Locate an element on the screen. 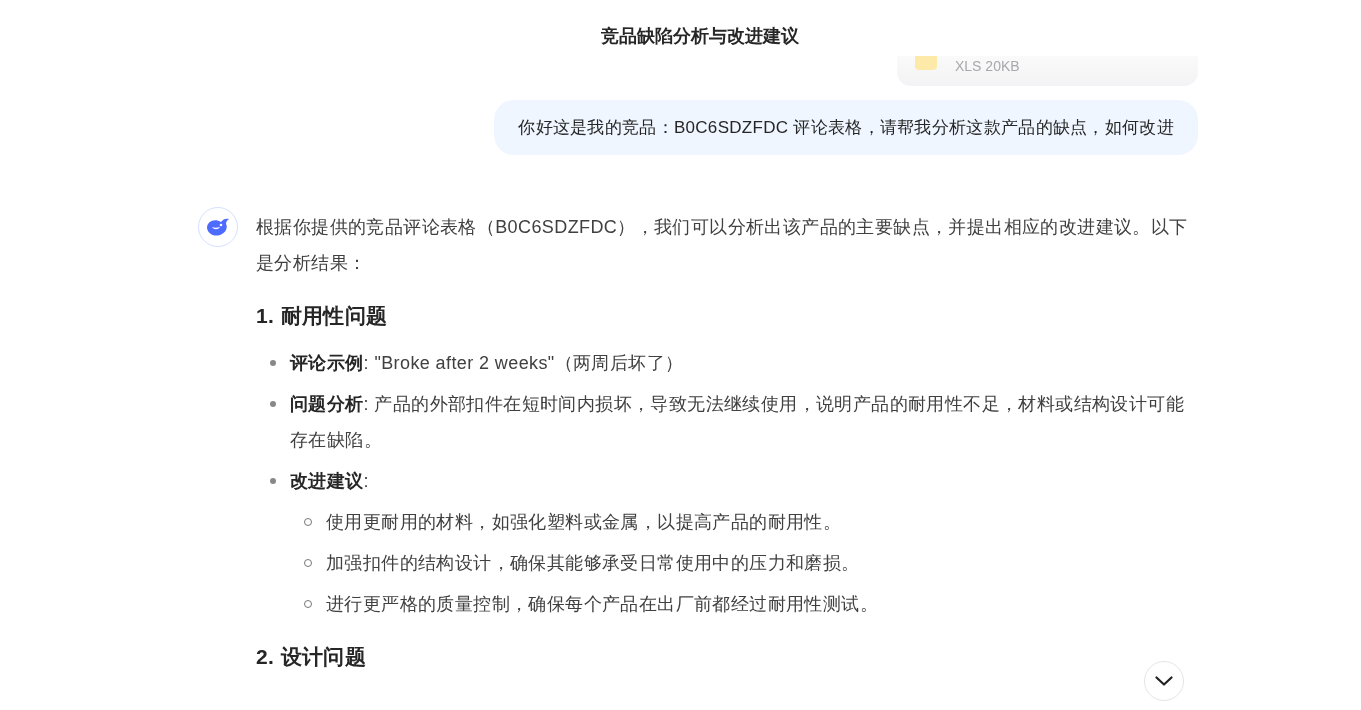 The width and height of the screenshot is (1361, 710). chat-title: 竞品缺陷分析与改进建议 is located at coordinates (699, 36).